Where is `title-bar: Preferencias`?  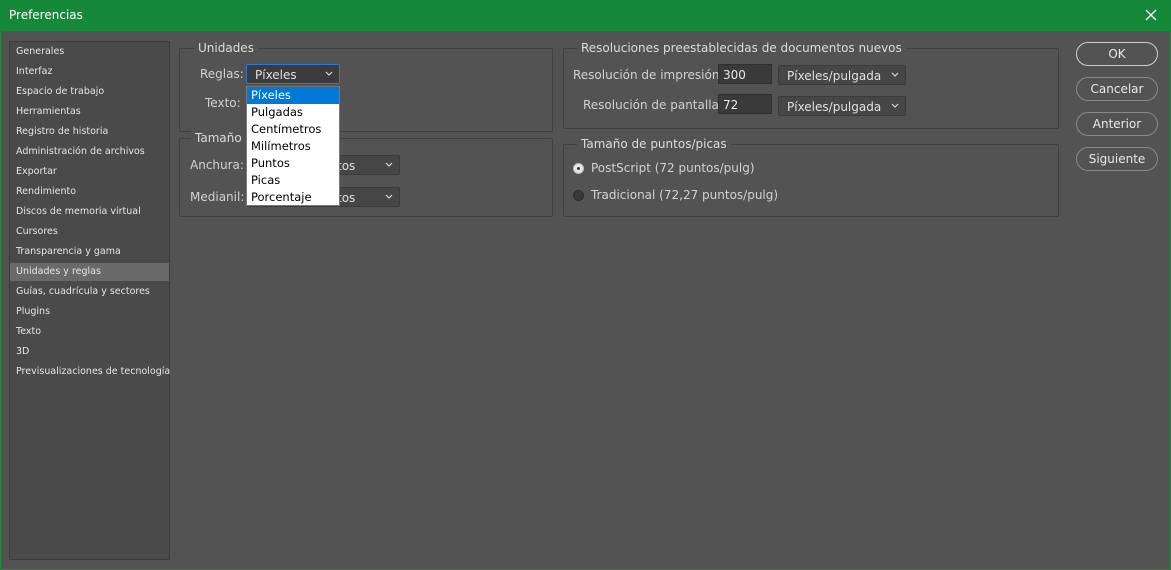 title-bar: Preferencias is located at coordinates (585, 15).